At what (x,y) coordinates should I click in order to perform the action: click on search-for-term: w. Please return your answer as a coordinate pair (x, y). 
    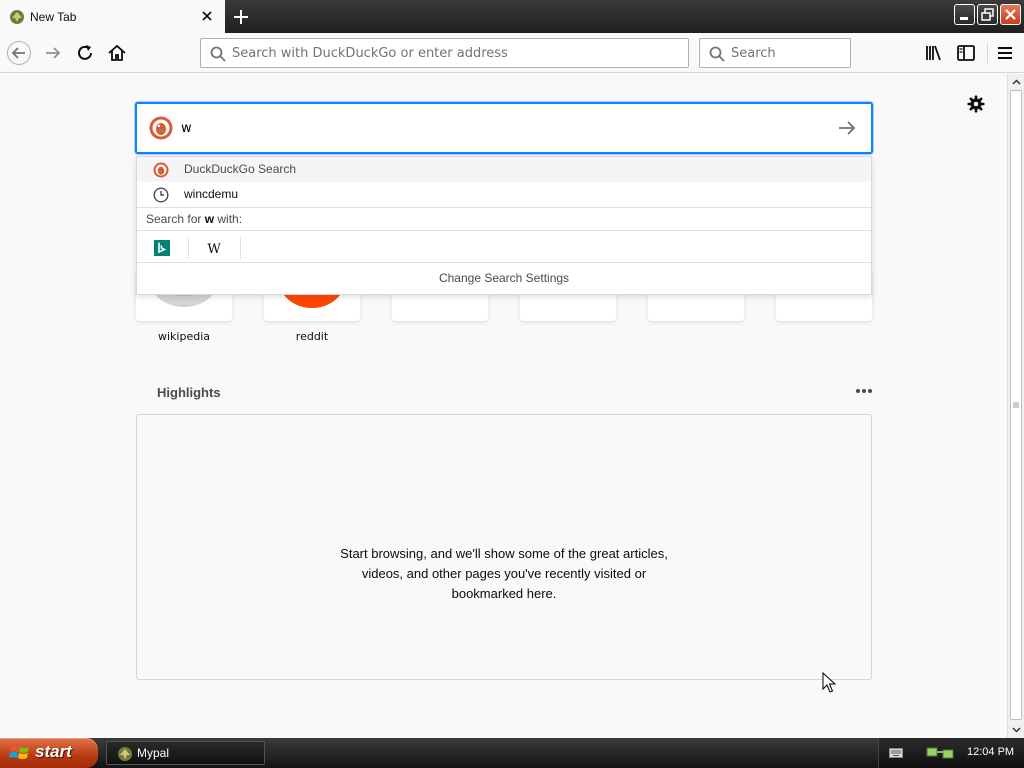
    Looking at the image, I should click on (209, 219).